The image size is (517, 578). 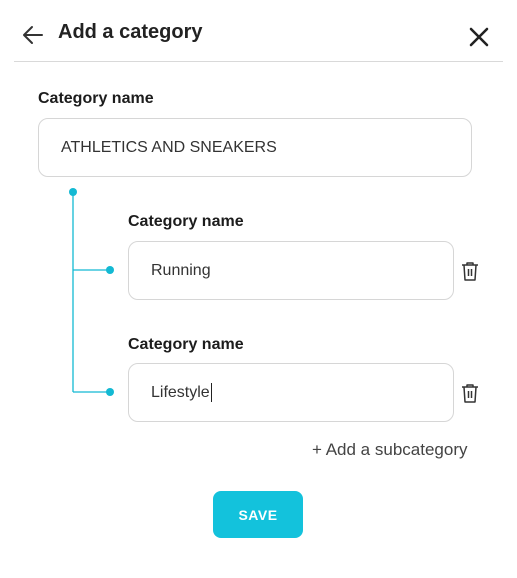 I want to click on subcategory-name-input: Running, so click(x=291, y=270).